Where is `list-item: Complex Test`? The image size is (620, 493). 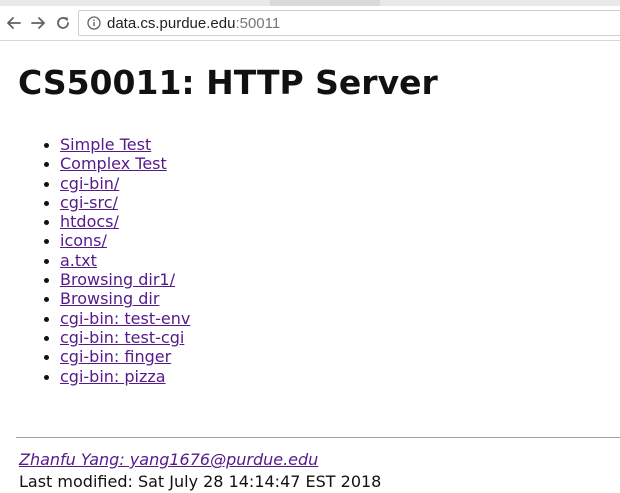
list-item: Complex Test is located at coordinates (125, 163).